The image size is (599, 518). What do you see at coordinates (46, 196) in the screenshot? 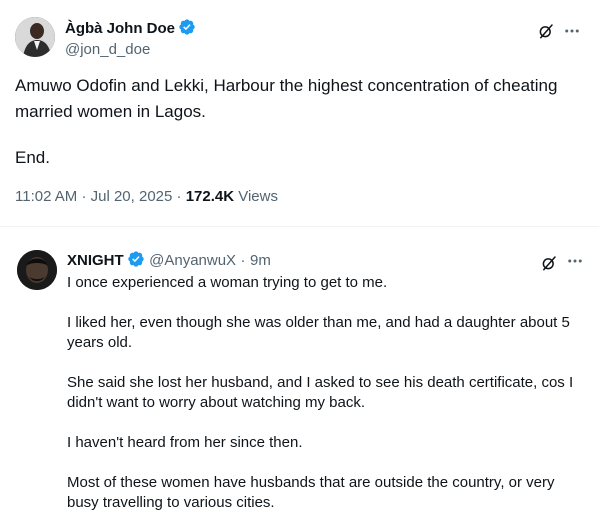
I see `post-time: 11:02 AM` at bounding box center [46, 196].